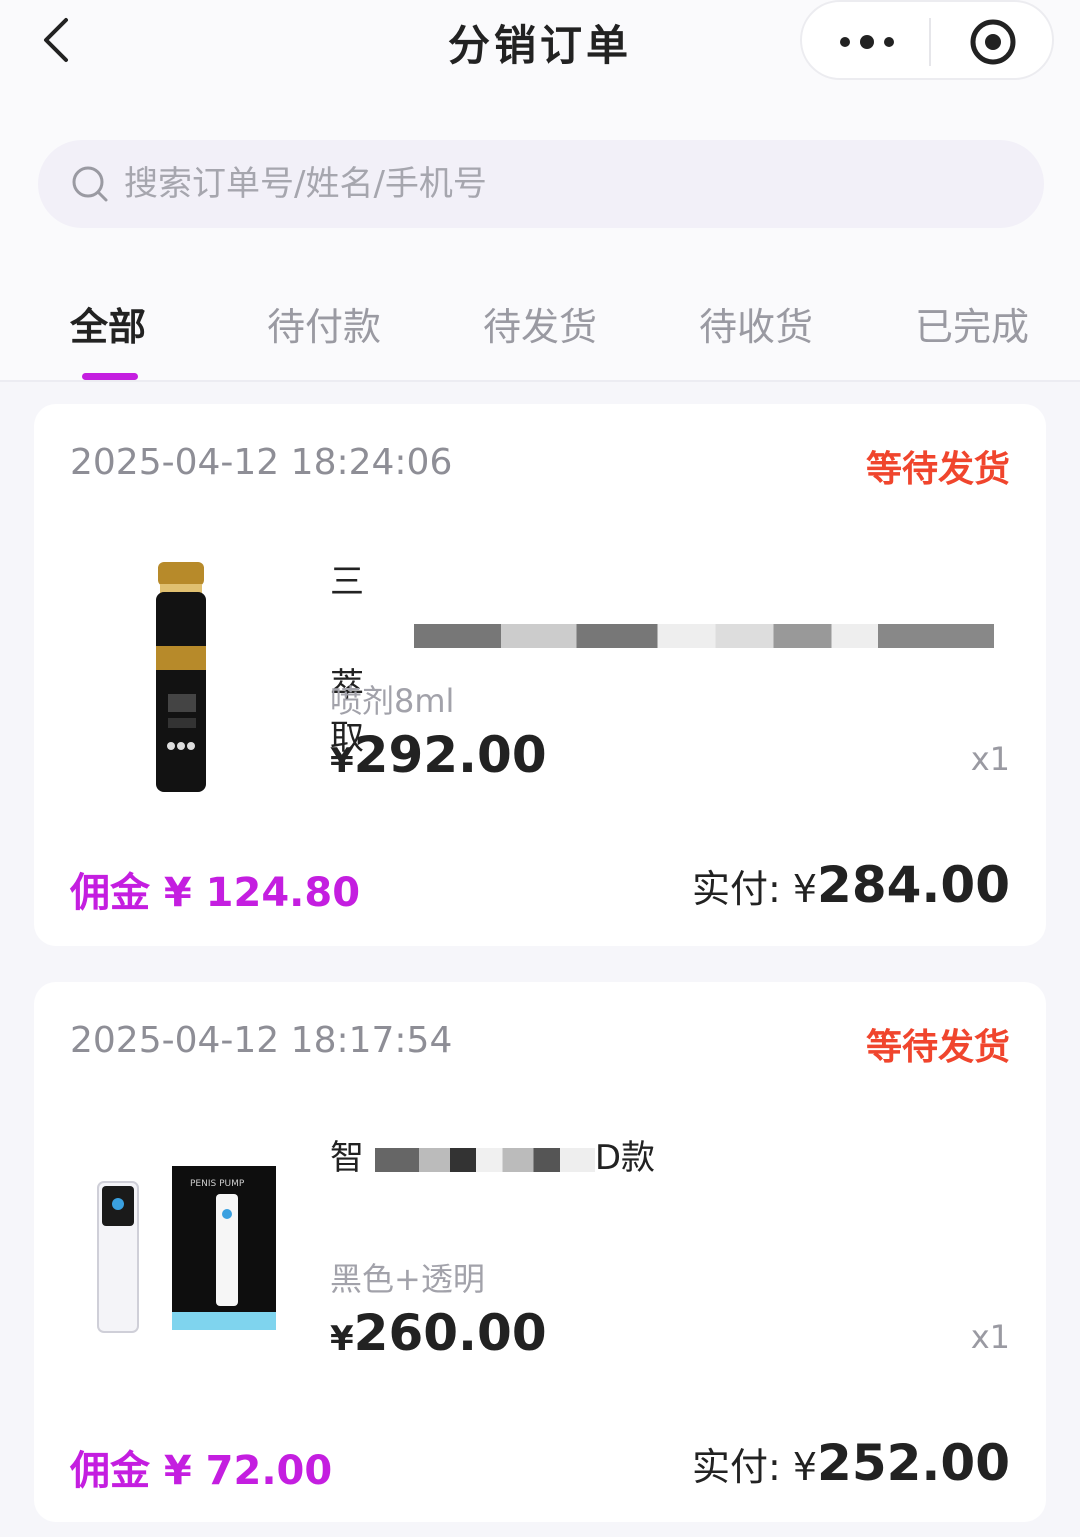  Describe the element at coordinates (913, 885) in the screenshot. I see `paid-value: 284.00` at that location.